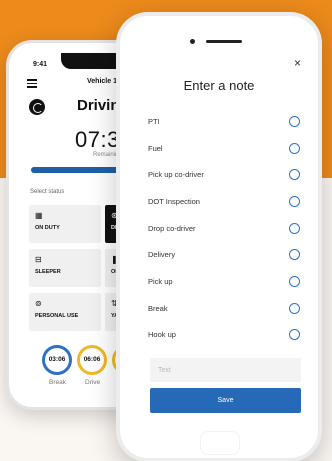 The height and width of the screenshot is (461, 332). What do you see at coordinates (225, 254) in the screenshot?
I see `note-option: Delivery` at bounding box center [225, 254].